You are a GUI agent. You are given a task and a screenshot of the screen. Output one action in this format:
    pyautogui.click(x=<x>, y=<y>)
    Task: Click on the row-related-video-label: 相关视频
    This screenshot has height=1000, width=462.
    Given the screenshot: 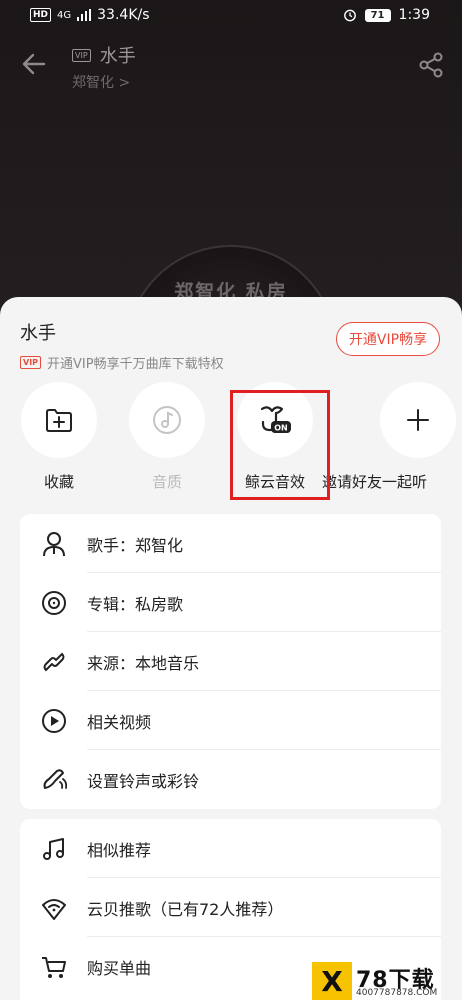 What is the action you would take?
    pyautogui.click(x=119, y=722)
    